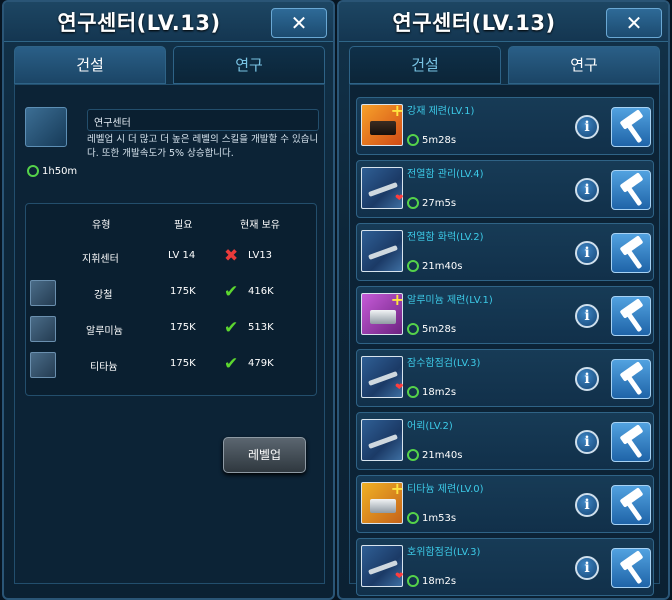  What do you see at coordinates (231, 256) in the screenshot?
I see `cross-icon: ✖` at bounding box center [231, 256].